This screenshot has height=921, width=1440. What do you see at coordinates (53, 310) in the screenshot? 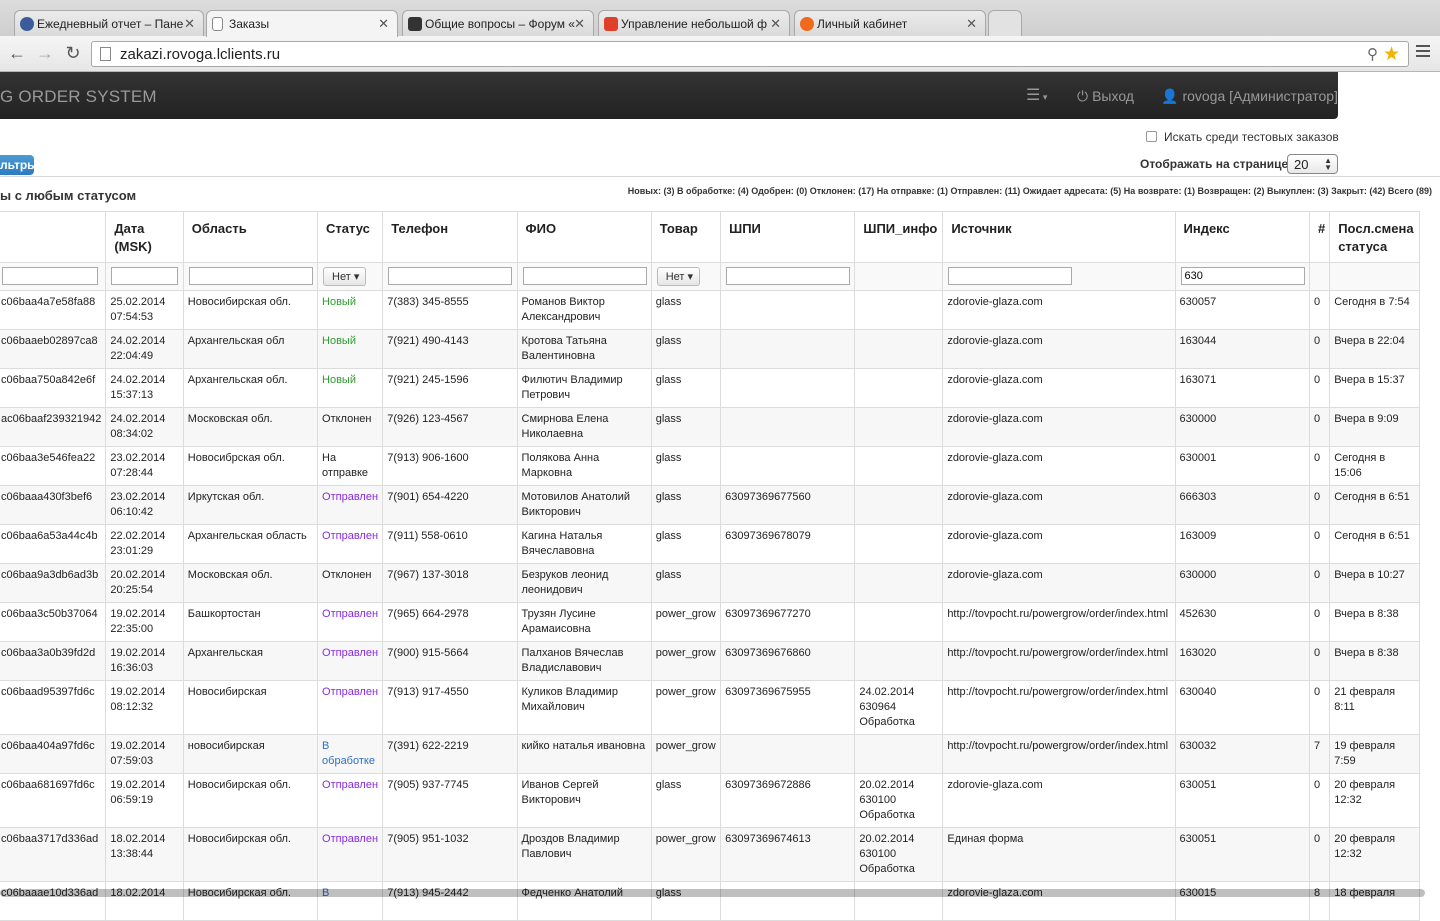
I see `order-id: c06baa4a7e58fa88` at bounding box center [53, 310].